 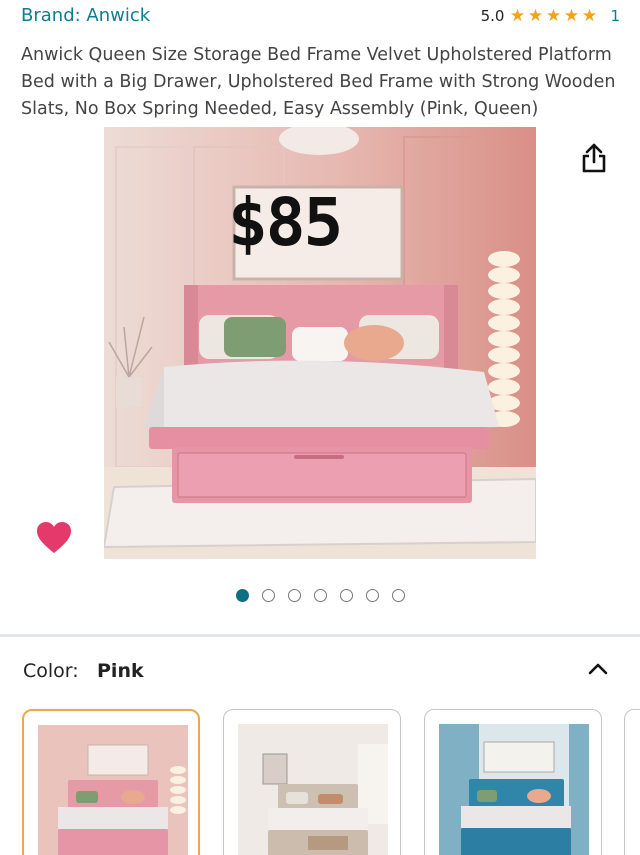 I want to click on rating: 5.0 ★ ★ ★ ★ ★ 1, so click(x=550, y=16).